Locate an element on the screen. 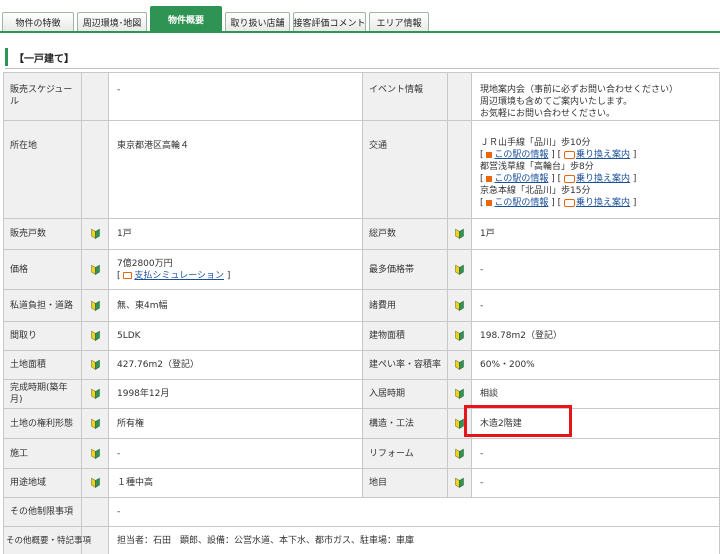 This screenshot has height=554, width=720. payment-simulation-link: 支払シミュレーション is located at coordinates (179, 276).